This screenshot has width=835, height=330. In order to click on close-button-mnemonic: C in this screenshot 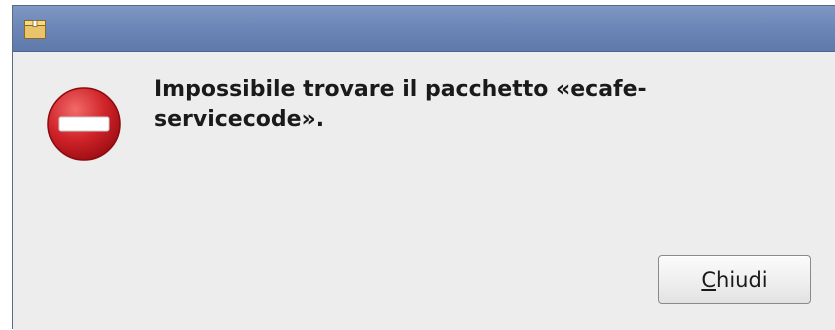, I will do `click(709, 279)`.